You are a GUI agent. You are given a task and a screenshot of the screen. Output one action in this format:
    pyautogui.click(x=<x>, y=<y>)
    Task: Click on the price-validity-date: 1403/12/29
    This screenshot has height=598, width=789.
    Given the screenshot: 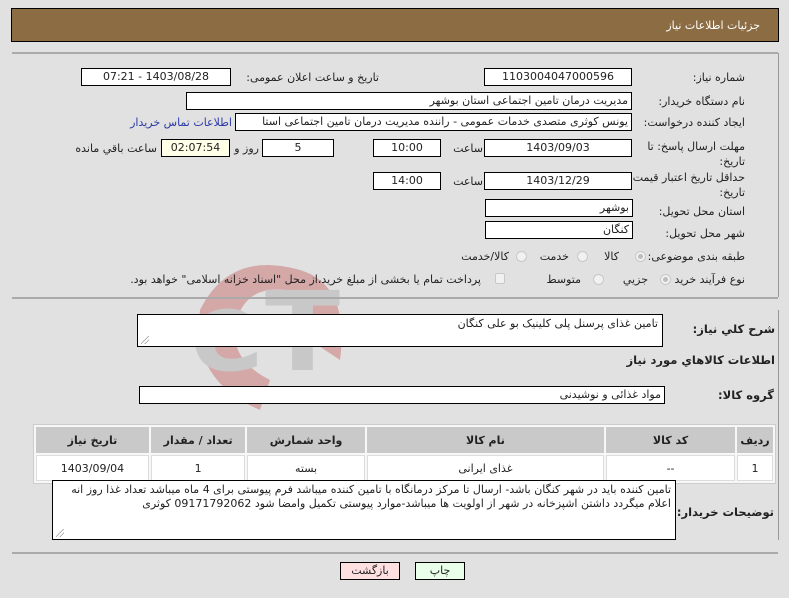 What is the action you would take?
    pyautogui.click(x=558, y=181)
    